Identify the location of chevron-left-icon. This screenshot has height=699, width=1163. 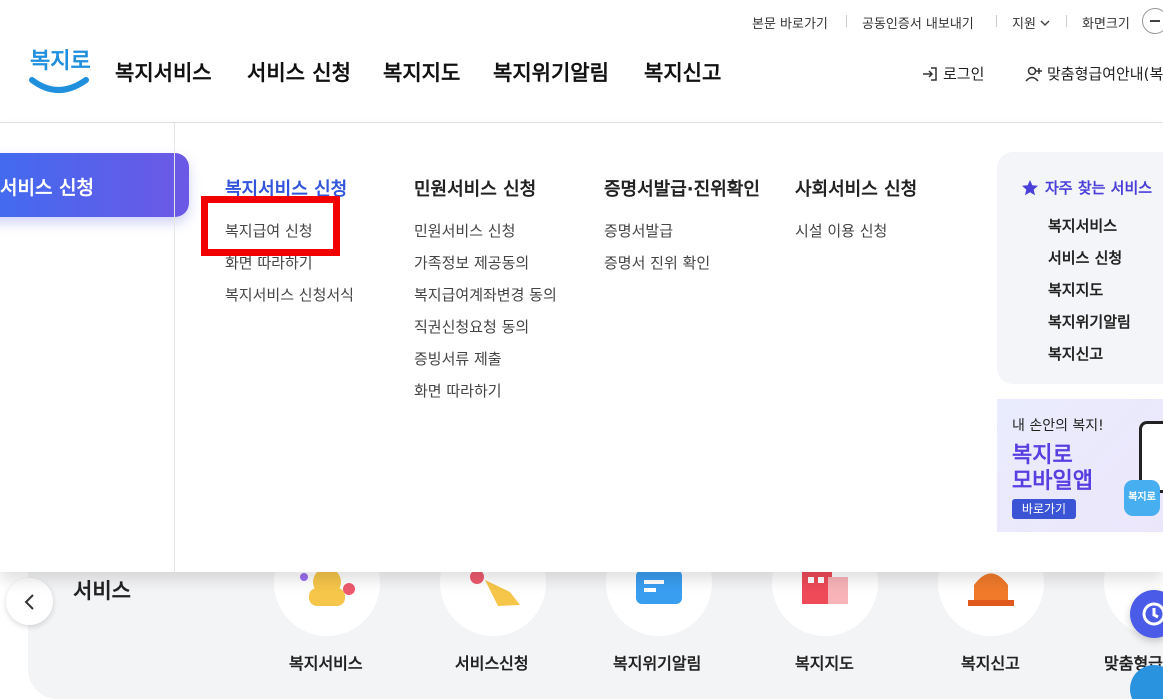
(29, 601).